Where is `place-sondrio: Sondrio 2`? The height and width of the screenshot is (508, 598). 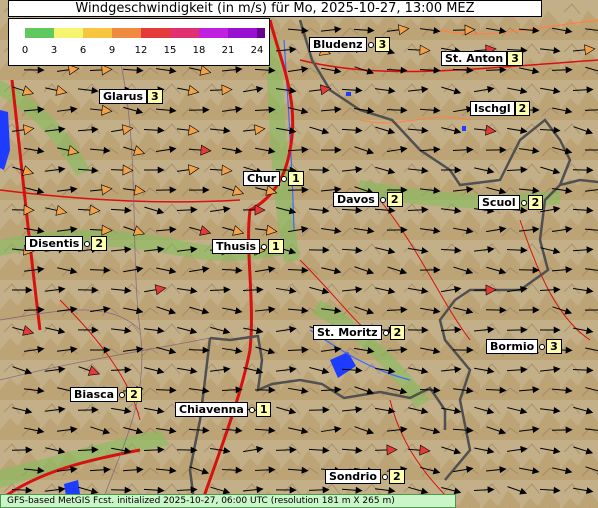 place-sondrio: Sondrio 2 is located at coordinates (365, 476).